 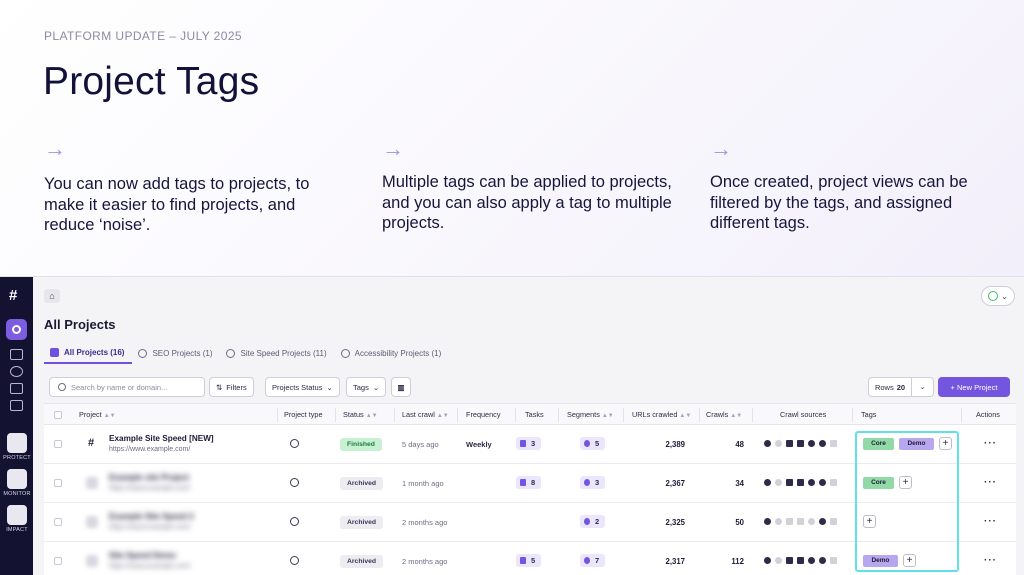 What do you see at coordinates (16, 405) in the screenshot?
I see `checklist-nav-icon` at bounding box center [16, 405].